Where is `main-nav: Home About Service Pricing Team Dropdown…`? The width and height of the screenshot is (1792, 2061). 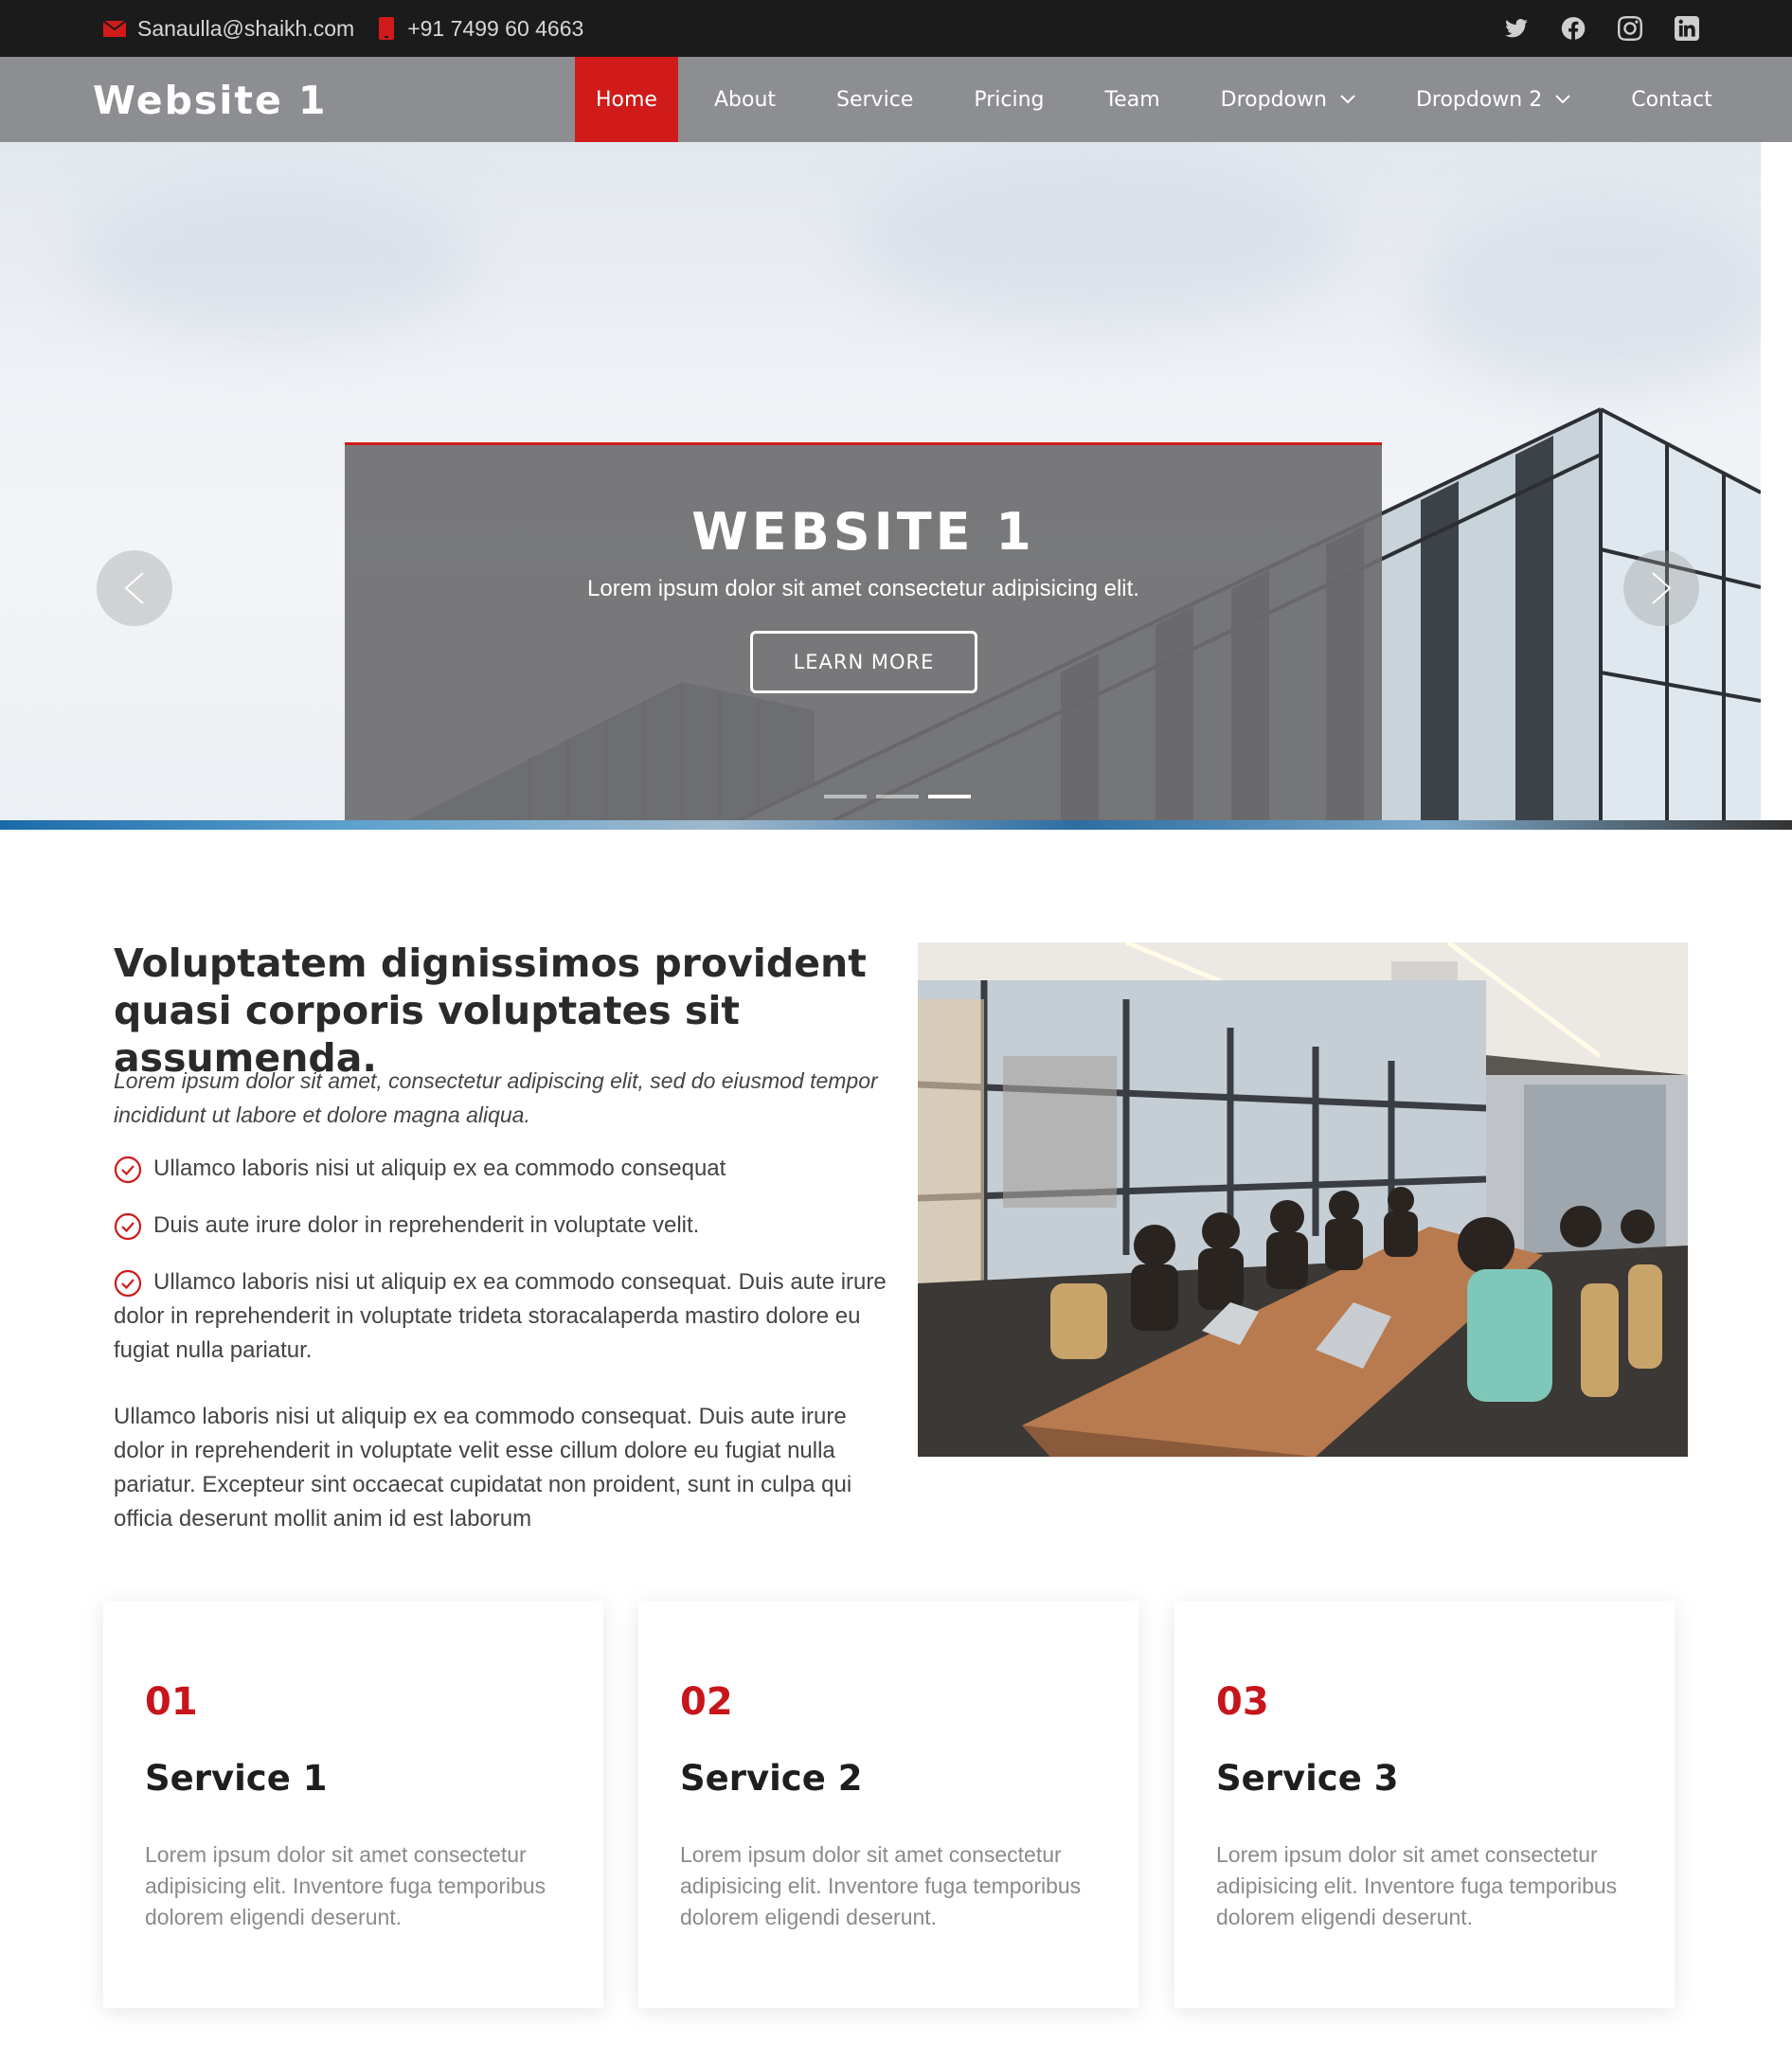 main-nav: Home About Service Pricing Team Dropdown… is located at coordinates (1156, 100).